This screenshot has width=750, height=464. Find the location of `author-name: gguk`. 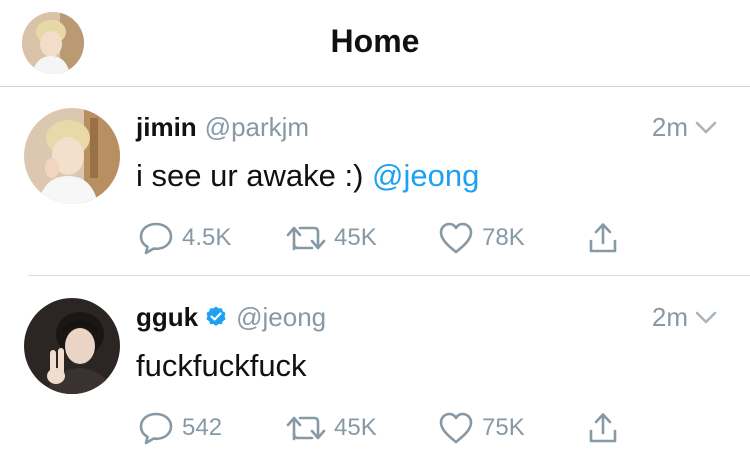

author-name: gguk is located at coordinates (167, 317).